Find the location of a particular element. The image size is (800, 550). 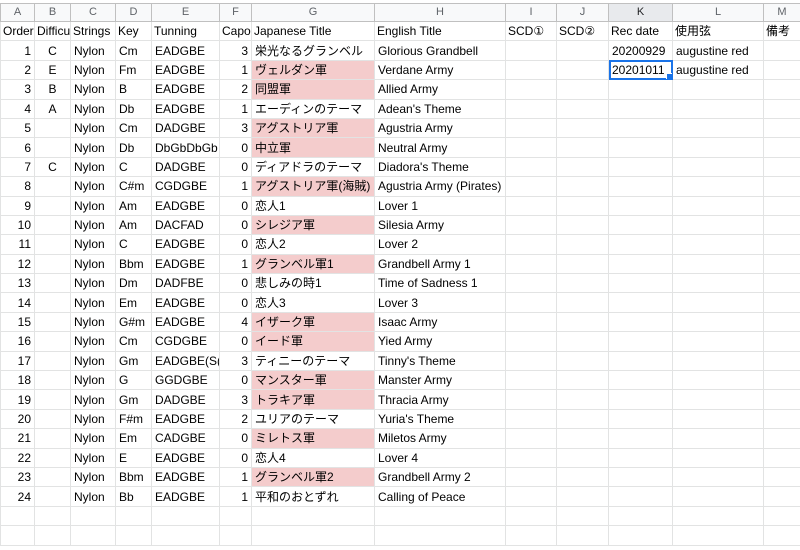

cell-h: Grandbell Army 1 is located at coordinates (440, 264).